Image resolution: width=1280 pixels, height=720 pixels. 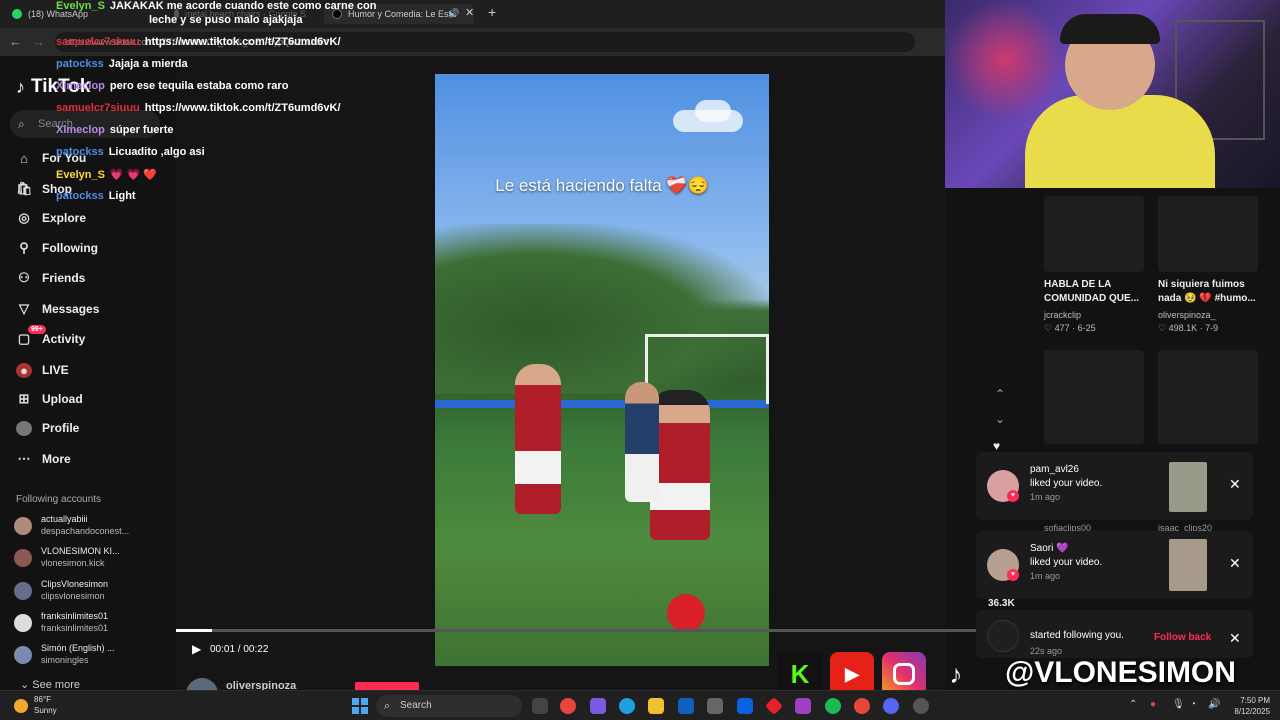 What do you see at coordinates (75, 584) in the screenshot?
I see `account-name: ClipsVlonesimon` at bounding box center [75, 584].